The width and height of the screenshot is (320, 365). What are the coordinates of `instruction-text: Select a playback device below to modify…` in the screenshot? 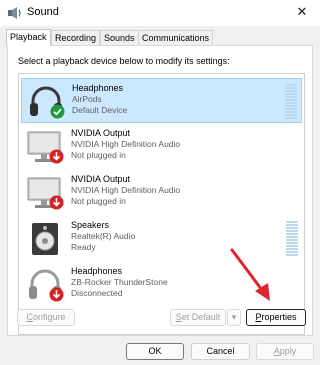 It's located at (124, 61).